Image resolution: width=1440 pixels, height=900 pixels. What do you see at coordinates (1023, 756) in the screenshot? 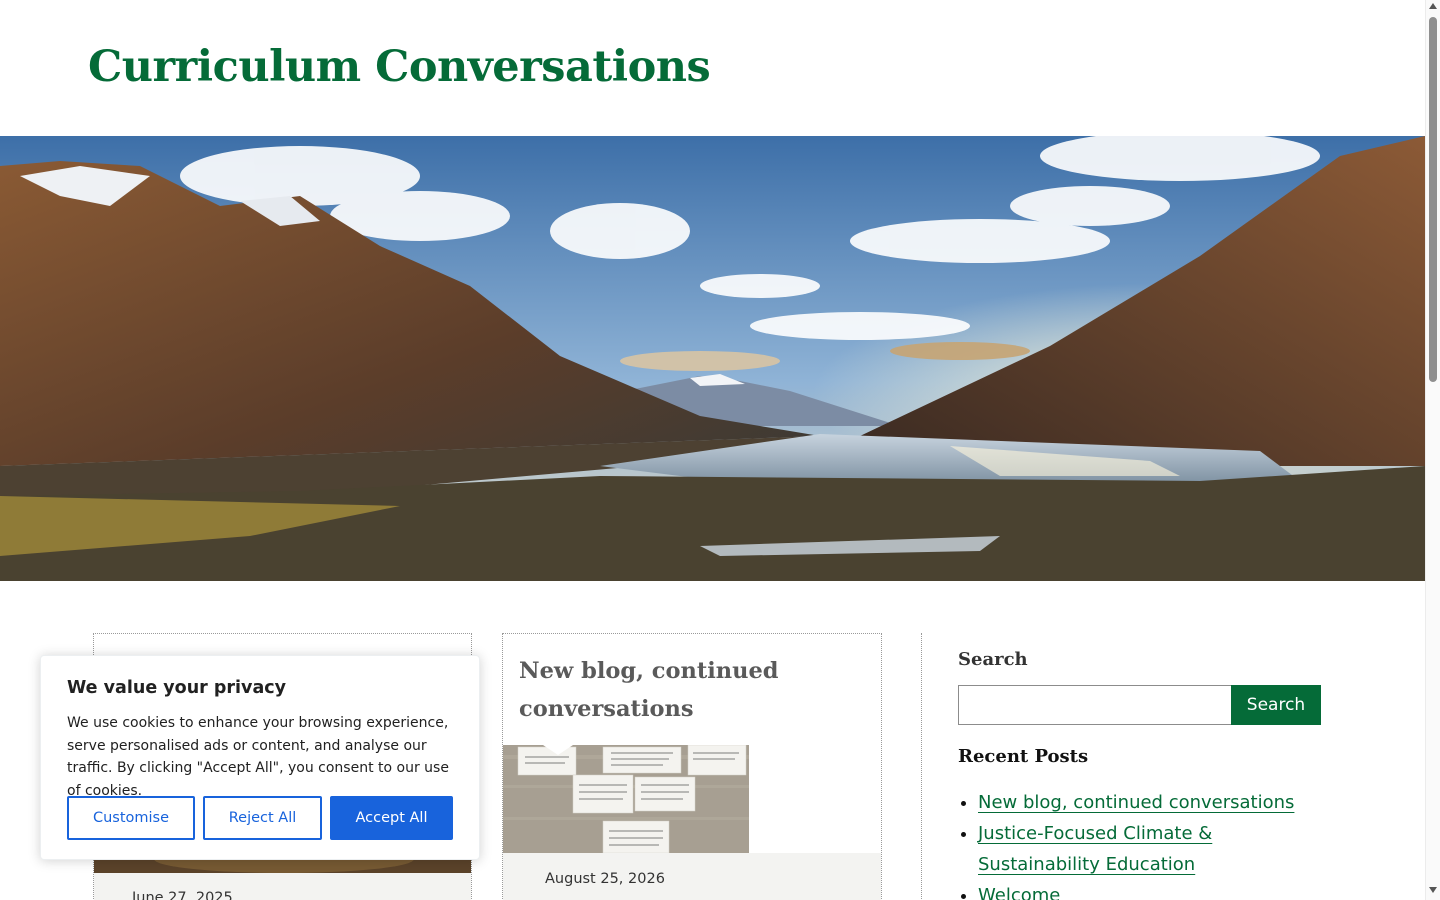
I see `recent-posts-heading: Recent Posts` at bounding box center [1023, 756].